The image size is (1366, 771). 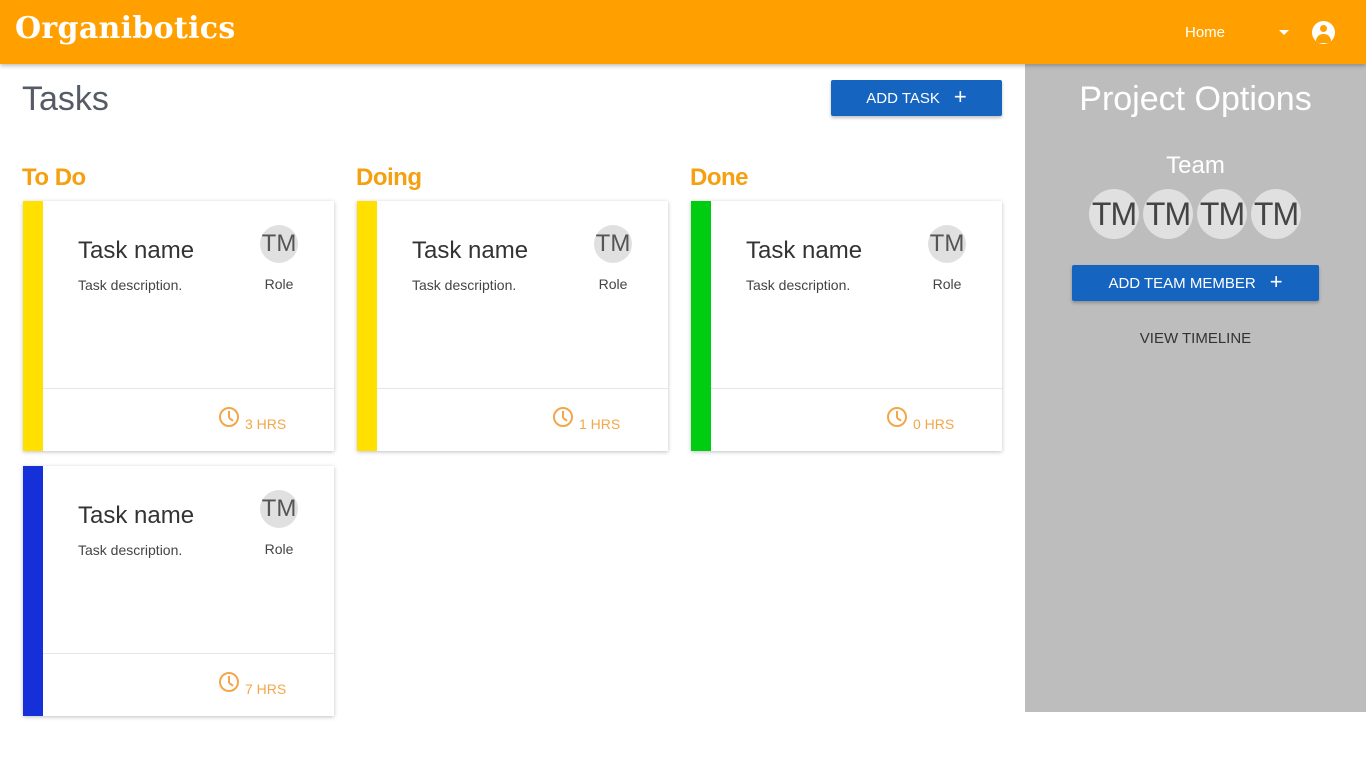 I want to click on task-hours: 0 HRS, so click(x=934, y=424).